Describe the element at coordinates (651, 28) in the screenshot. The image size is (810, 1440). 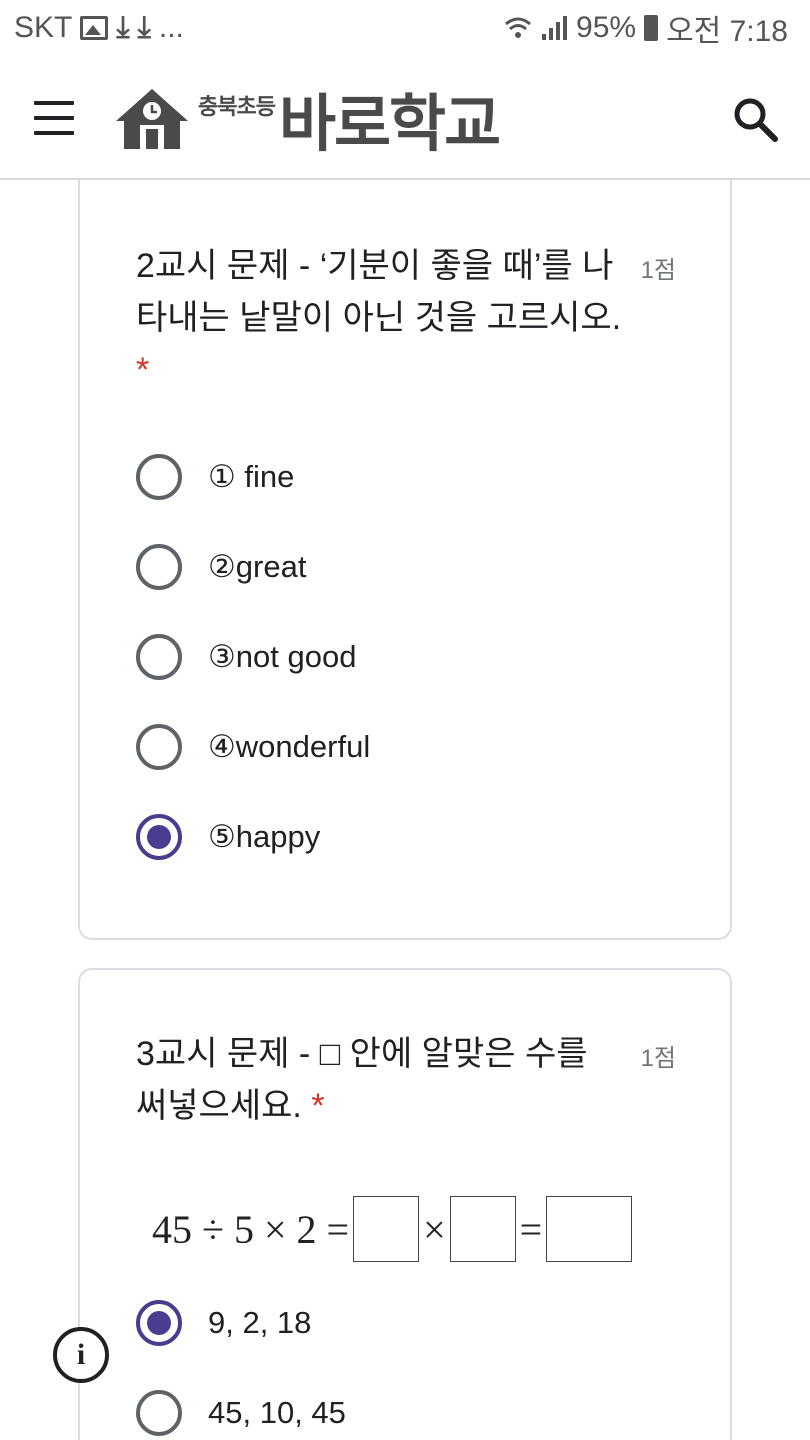
I see `battery-icon` at that location.